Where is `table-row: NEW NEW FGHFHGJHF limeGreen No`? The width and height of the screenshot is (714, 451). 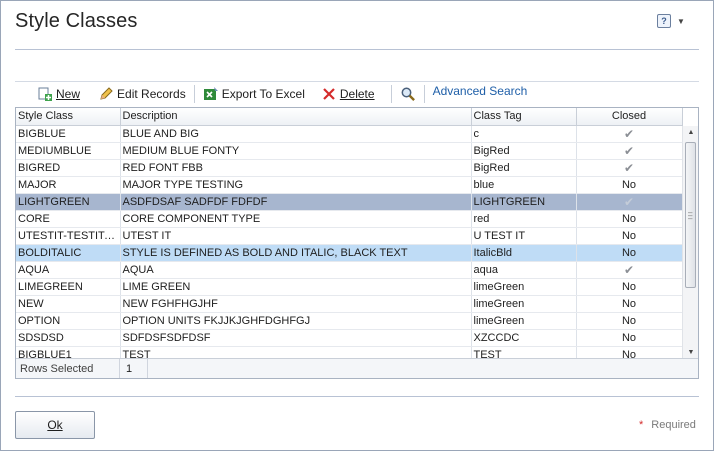
table-row: NEW NEW FGHFHGJHF limeGreen No is located at coordinates (349, 304).